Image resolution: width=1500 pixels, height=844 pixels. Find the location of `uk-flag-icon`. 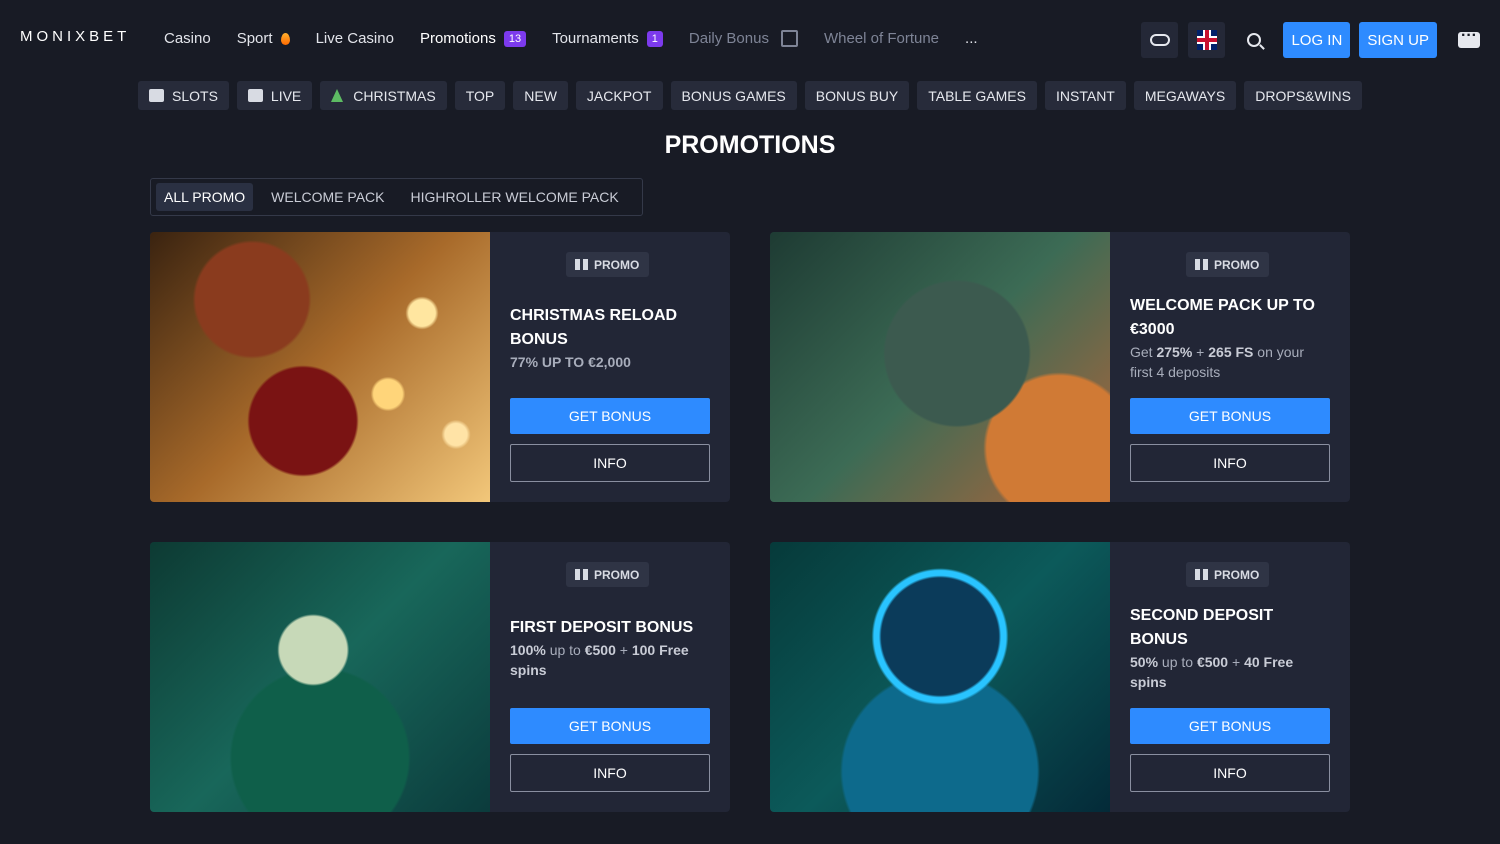

uk-flag-icon is located at coordinates (1206, 40).